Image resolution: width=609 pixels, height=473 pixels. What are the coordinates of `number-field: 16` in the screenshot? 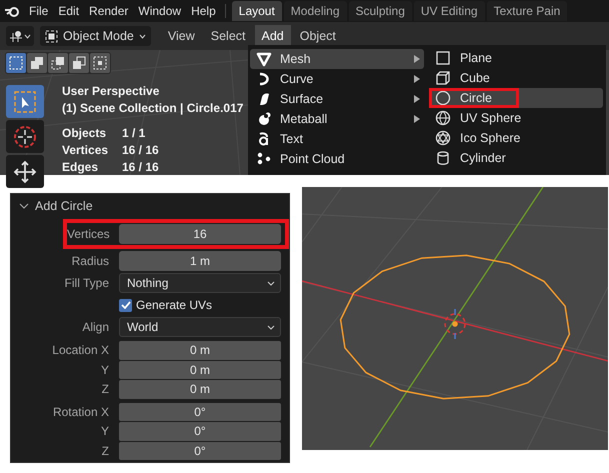 It's located at (200, 234).